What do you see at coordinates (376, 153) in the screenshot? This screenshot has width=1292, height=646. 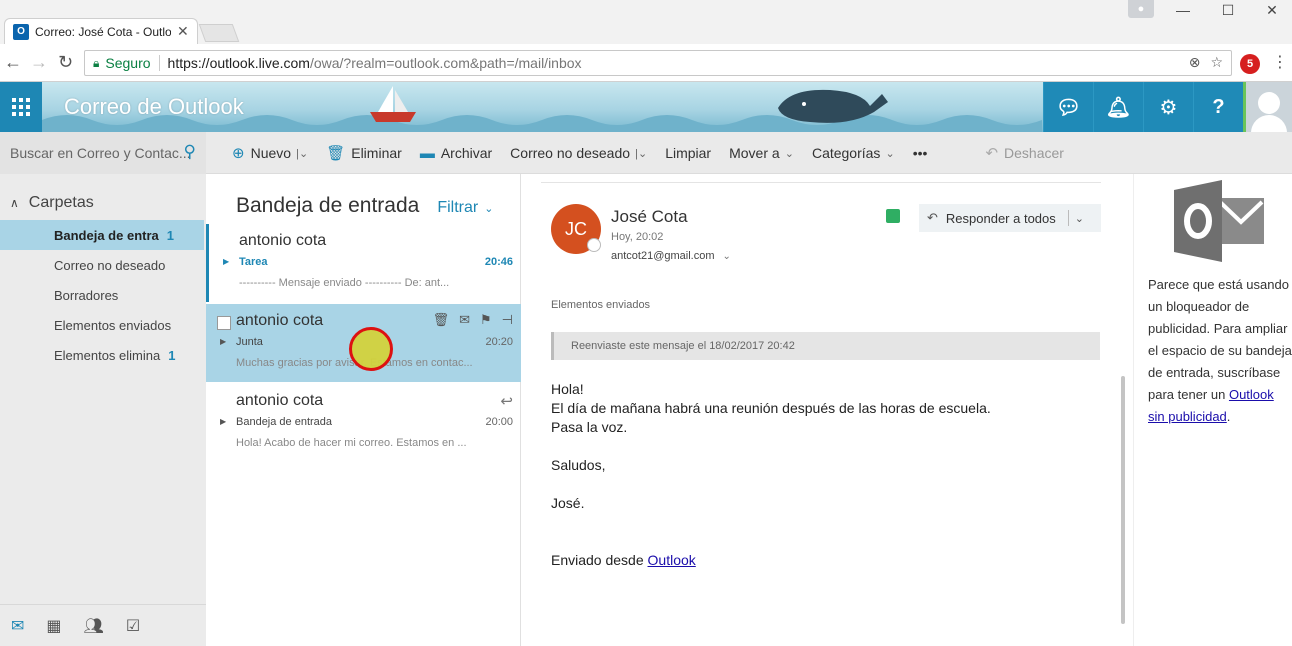 I see `delete-label: Eliminar` at bounding box center [376, 153].